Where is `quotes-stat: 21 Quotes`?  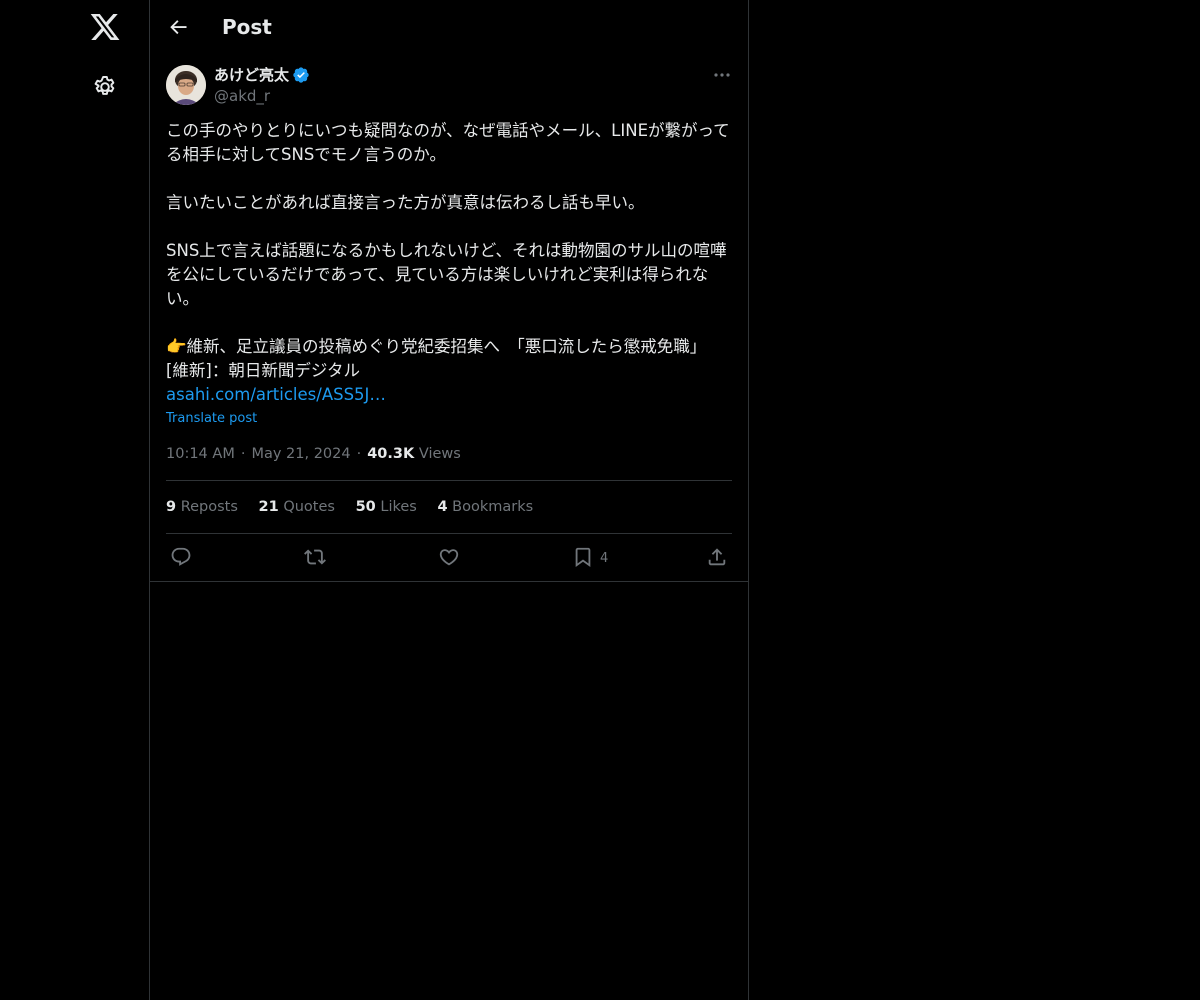
quotes-stat: 21 Quotes is located at coordinates (297, 507).